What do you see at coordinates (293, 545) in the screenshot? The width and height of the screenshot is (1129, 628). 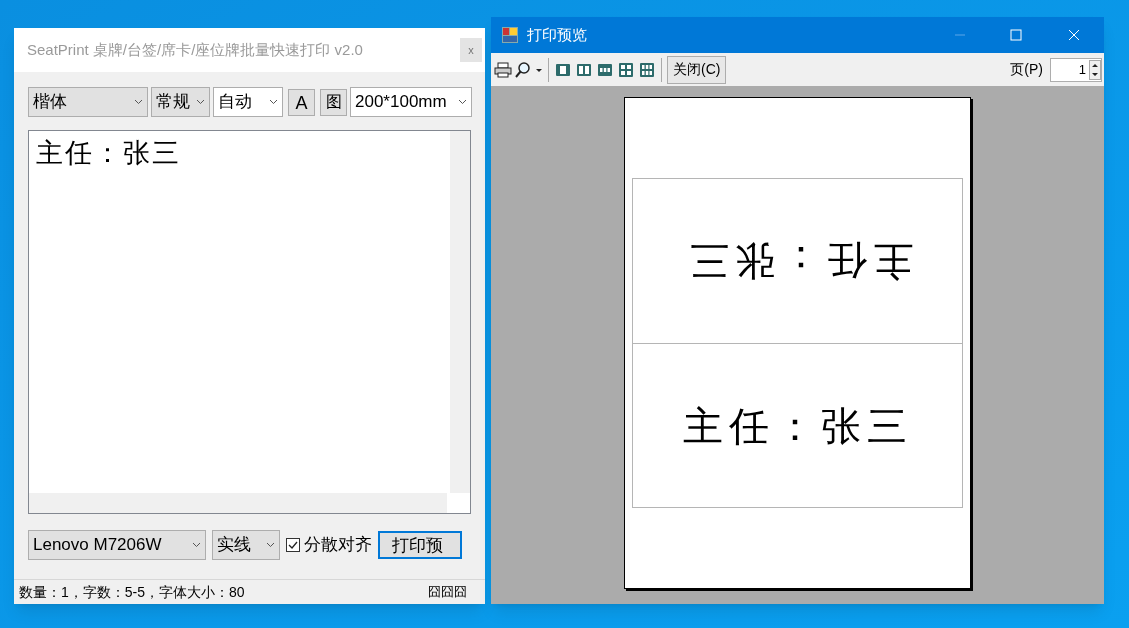 I see `checkbox` at bounding box center [293, 545].